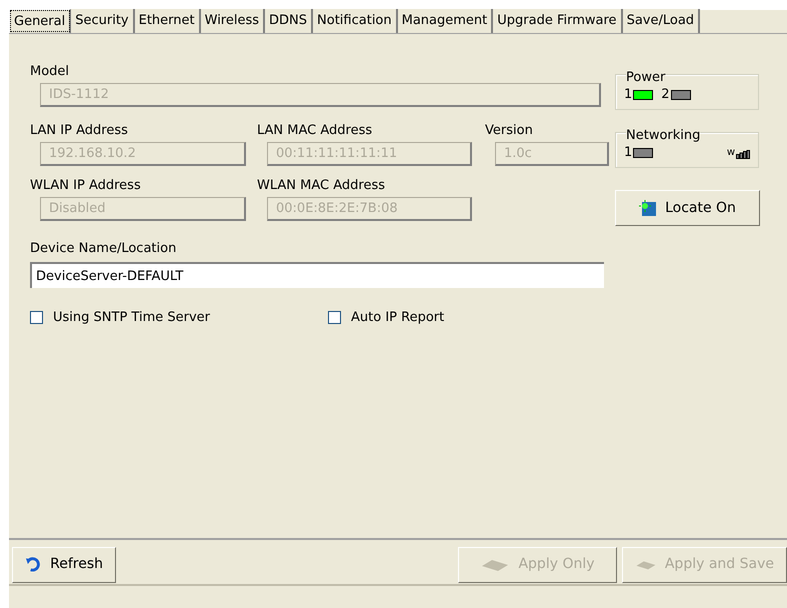 The image size is (787, 608). I want to click on tab: Save/Load, so click(661, 21).